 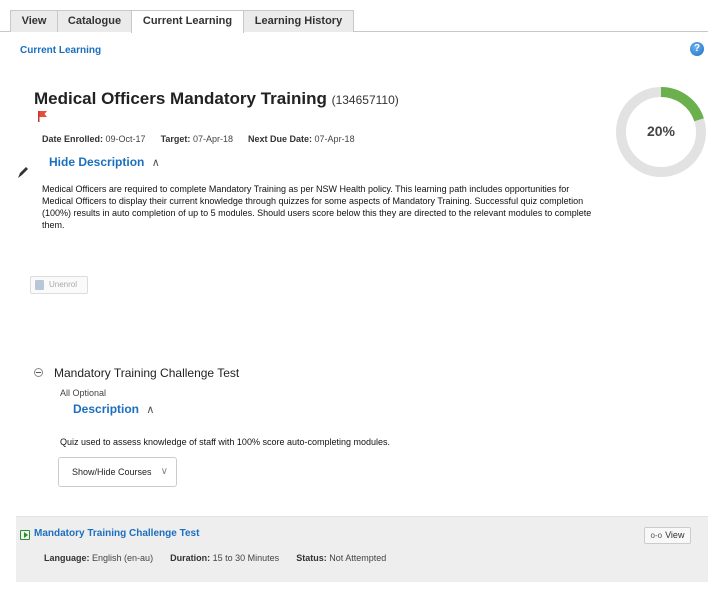 I want to click on duration-label: Duration:, so click(x=190, y=558).